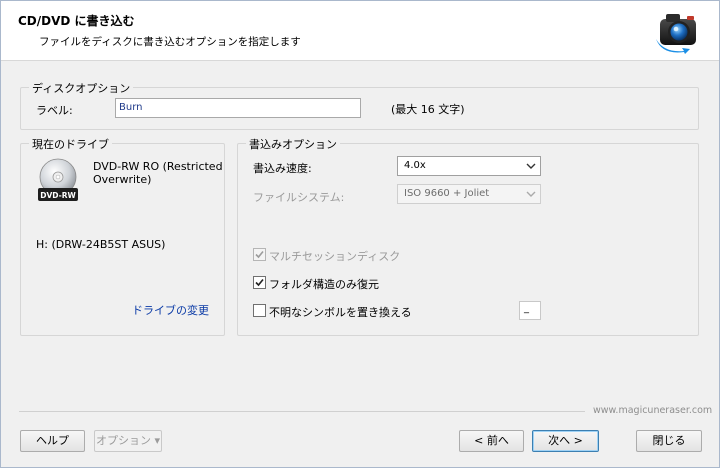  What do you see at coordinates (469, 166) in the screenshot?
I see `write-speed-select: 4.0x` at bounding box center [469, 166].